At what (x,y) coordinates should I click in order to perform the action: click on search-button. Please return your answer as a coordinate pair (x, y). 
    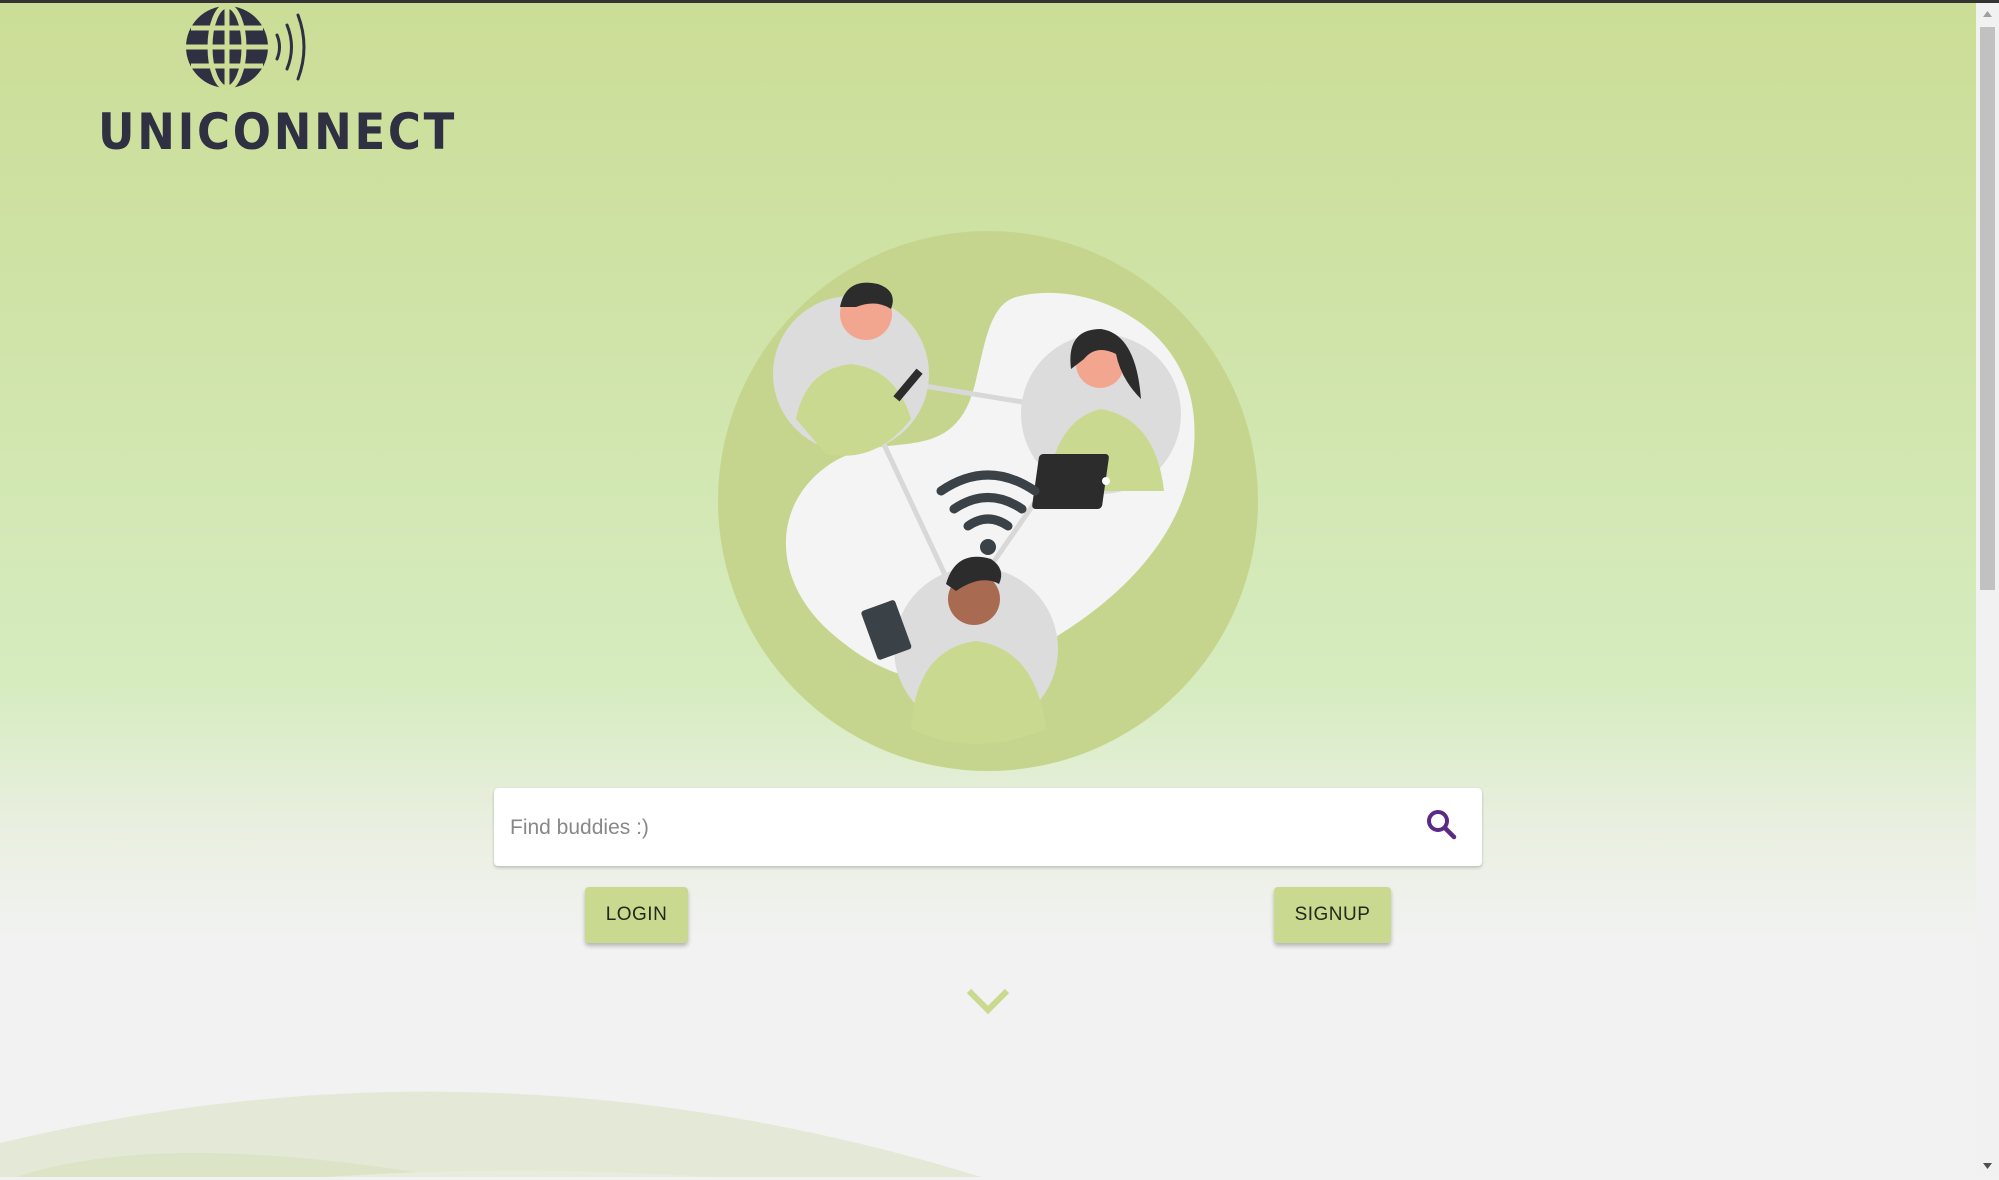
    Looking at the image, I should click on (1442, 826).